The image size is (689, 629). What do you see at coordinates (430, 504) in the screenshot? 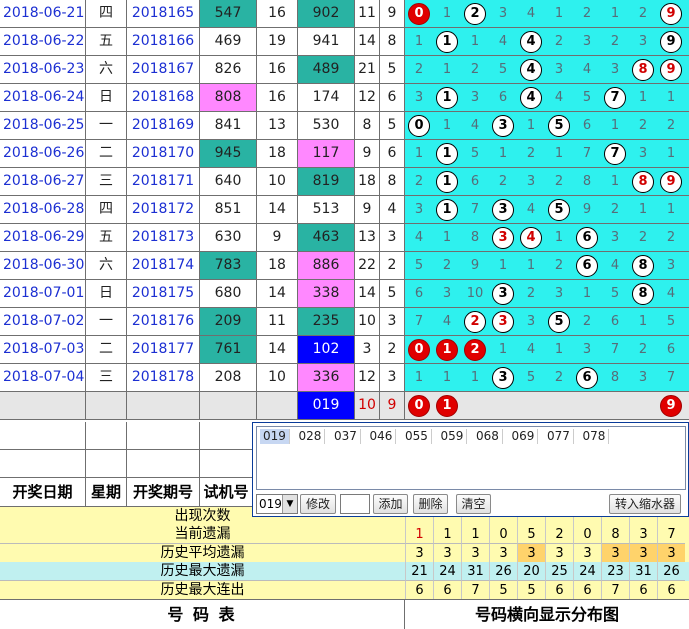
I see `delete-button: 删除` at bounding box center [430, 504].